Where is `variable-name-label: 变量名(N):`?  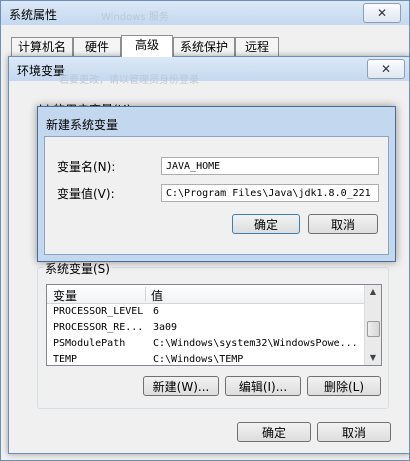 variable-name-label: 变量名(N): is located at coordinates (86, 167).